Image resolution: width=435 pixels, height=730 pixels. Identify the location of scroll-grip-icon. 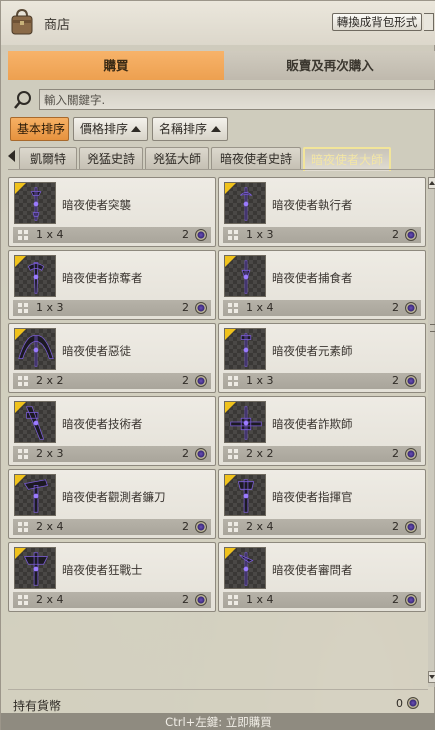
(432, 328).